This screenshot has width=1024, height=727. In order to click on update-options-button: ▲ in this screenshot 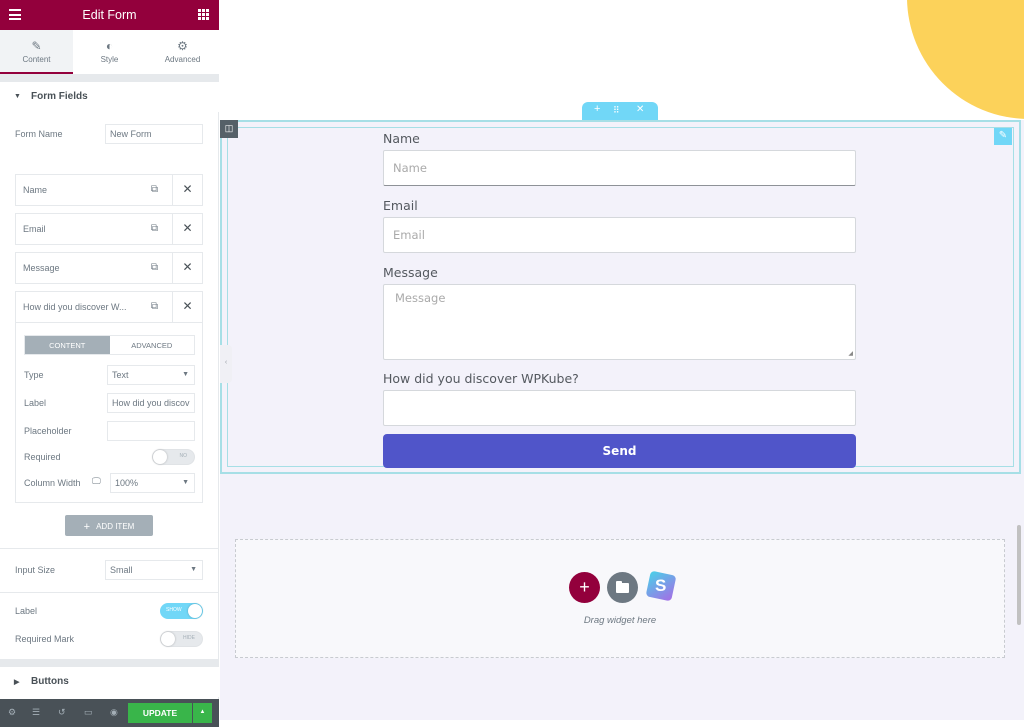, I will do `click(202, 713)`.